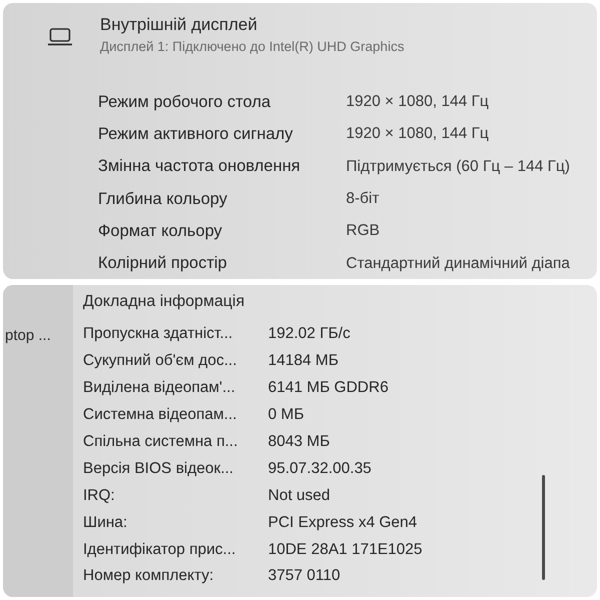 This screenshot has width=600, height=600. What do you see at coordinates (304, 361) in the screenshot?
I see `property-value: 14184 МБ` at bounding box center [304, 361].